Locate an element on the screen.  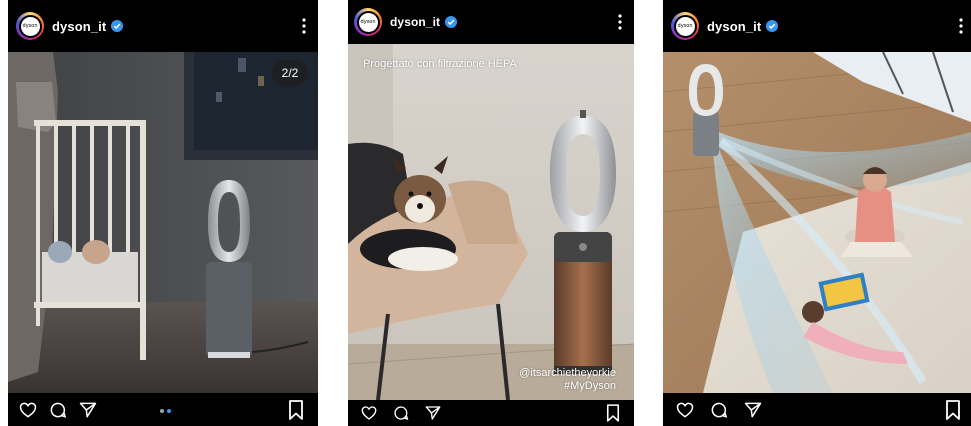
media-counter: 2/2 is located at coordinates (290, 73).